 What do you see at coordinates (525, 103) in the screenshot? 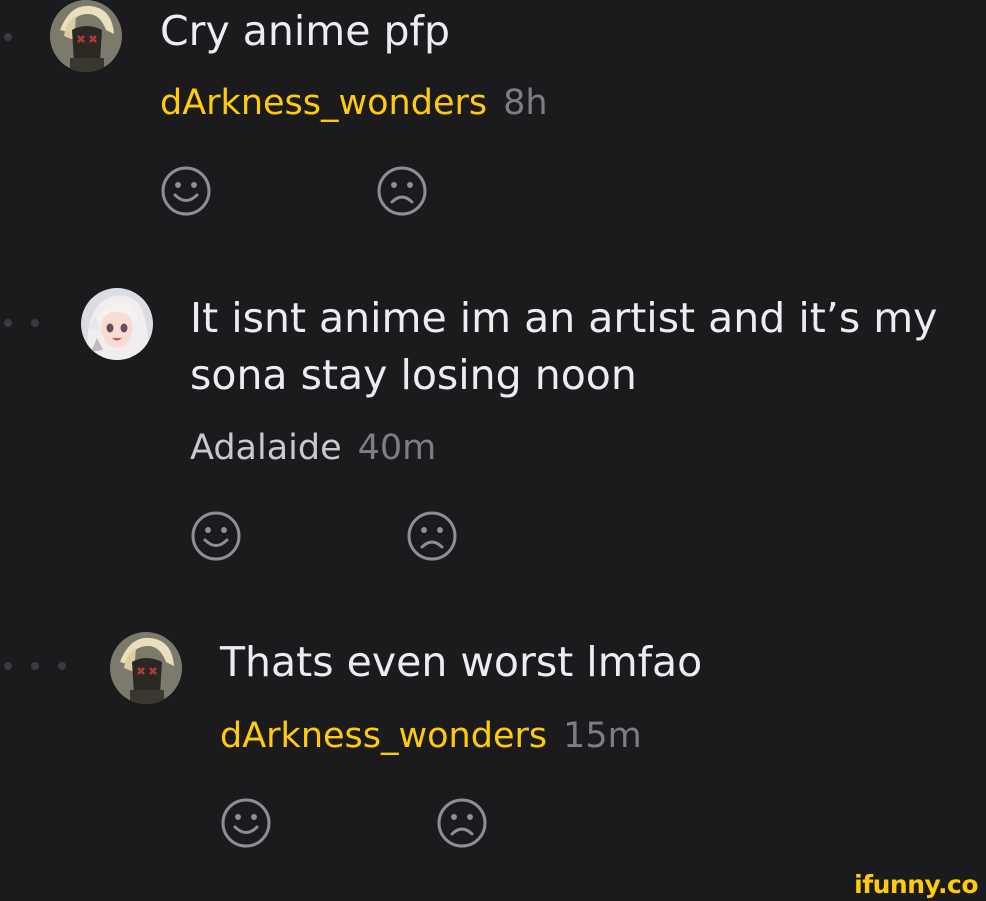
I see `comment-timestamp: 8h` at bounding box center [525, 103].